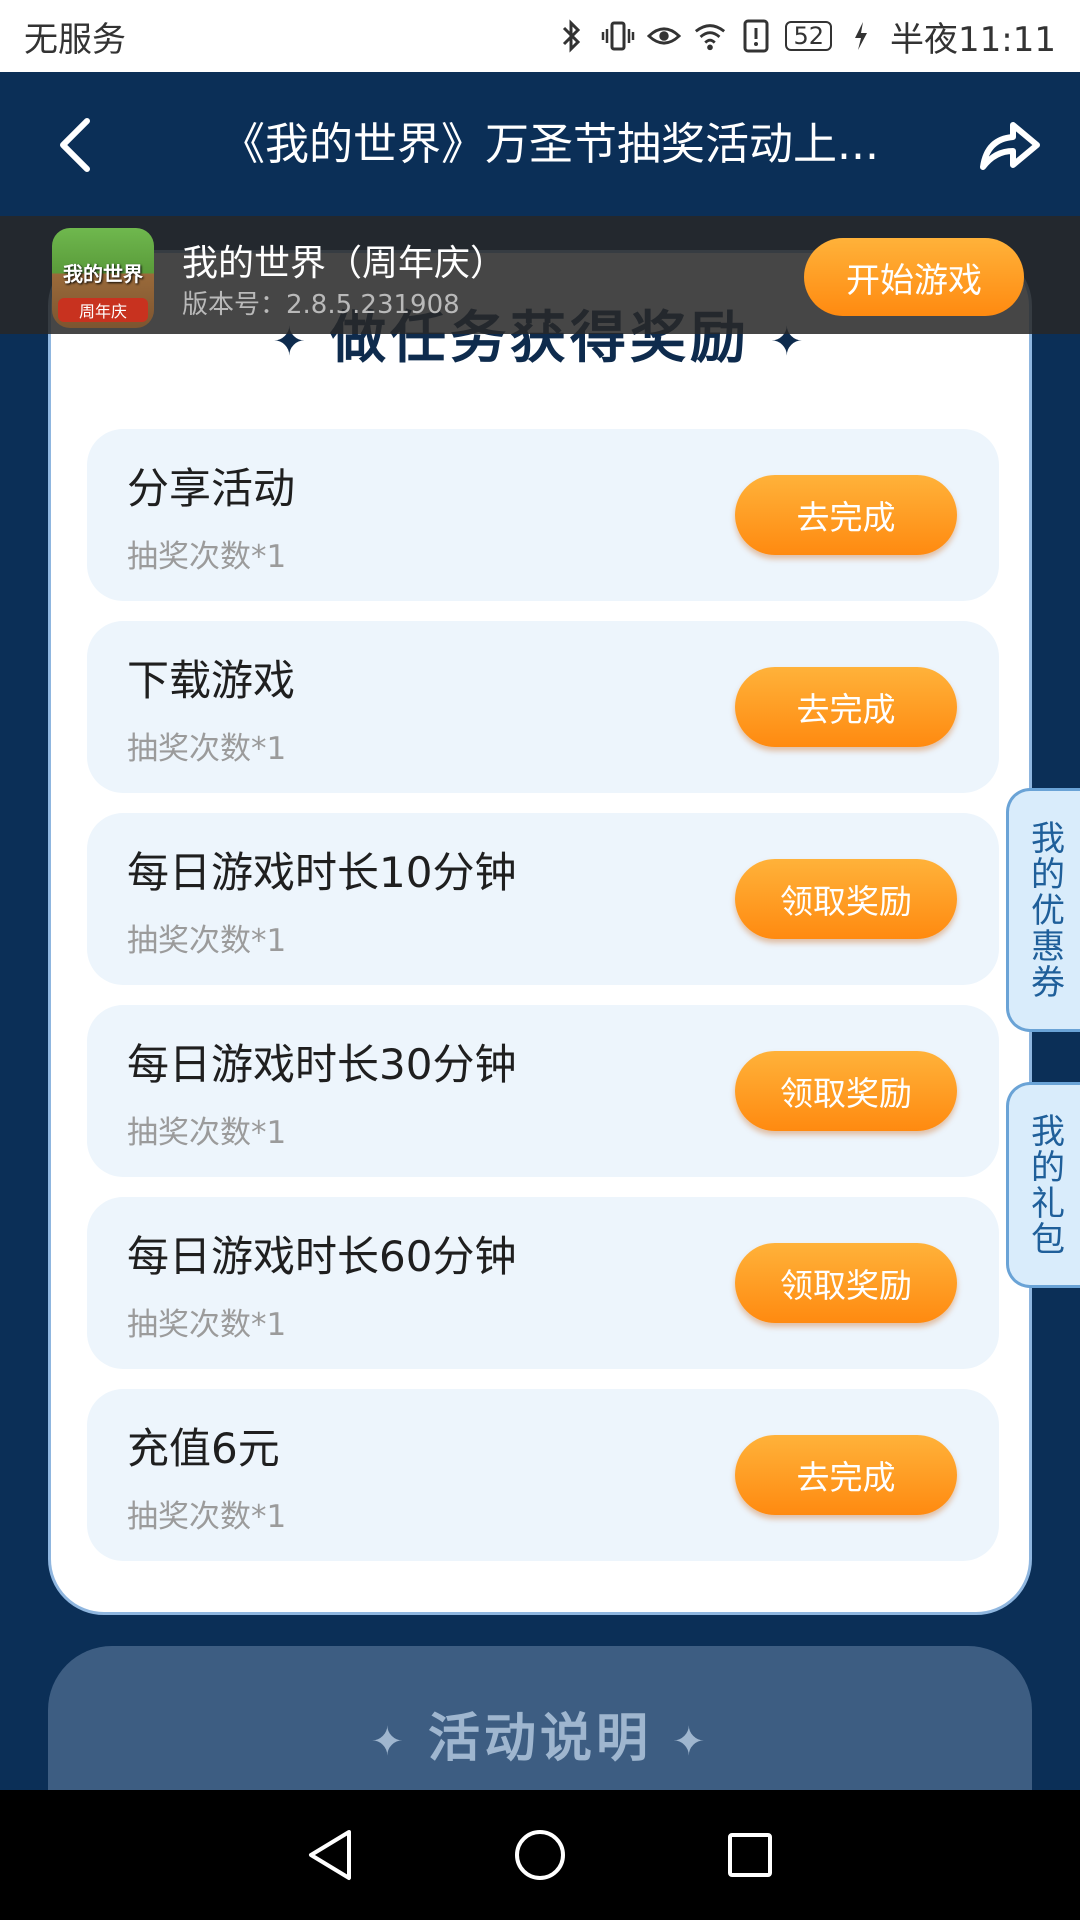 Image resolution: width=1080 pixels, height=1920 pixels. I want to click on back-button, so click(75, 145).